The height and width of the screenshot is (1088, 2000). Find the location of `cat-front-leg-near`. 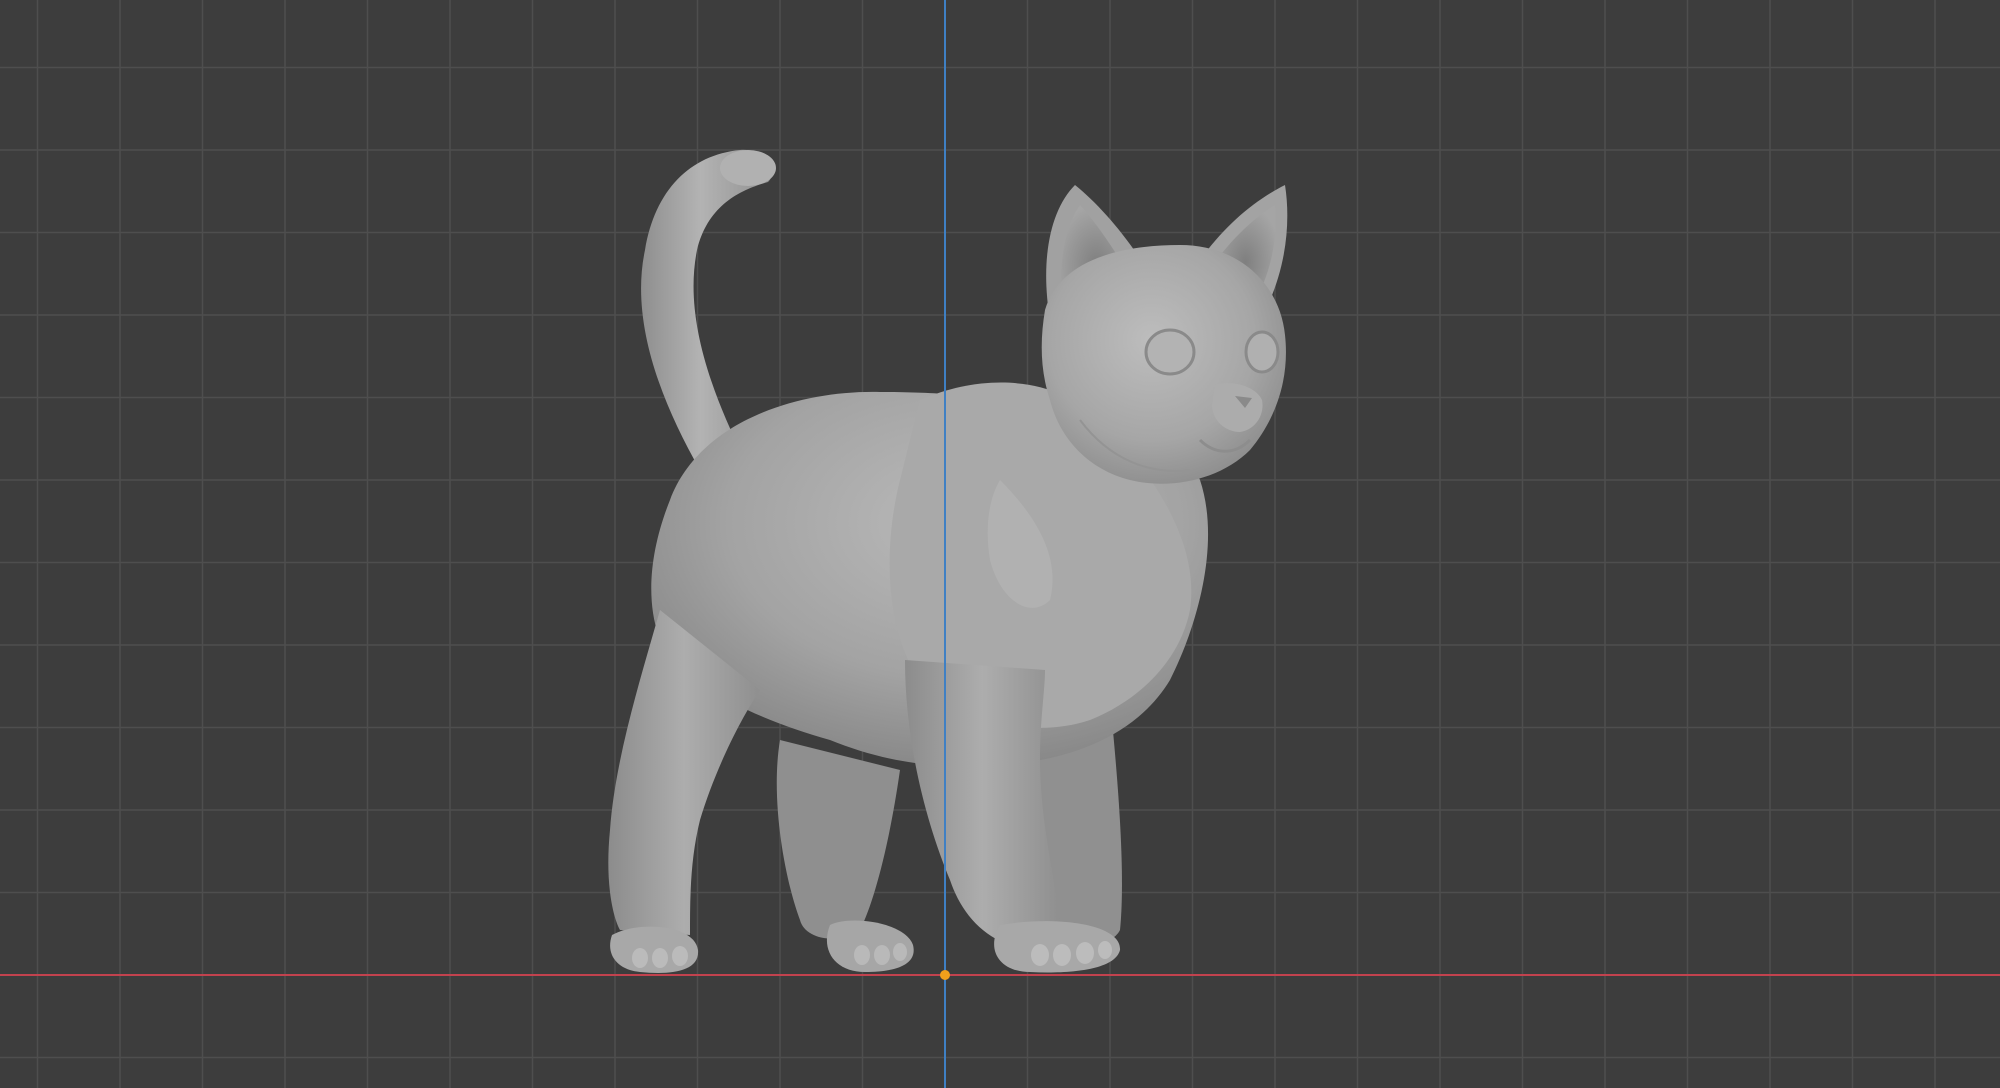

cat-front-leg-near is located at coordinates (982, 803).